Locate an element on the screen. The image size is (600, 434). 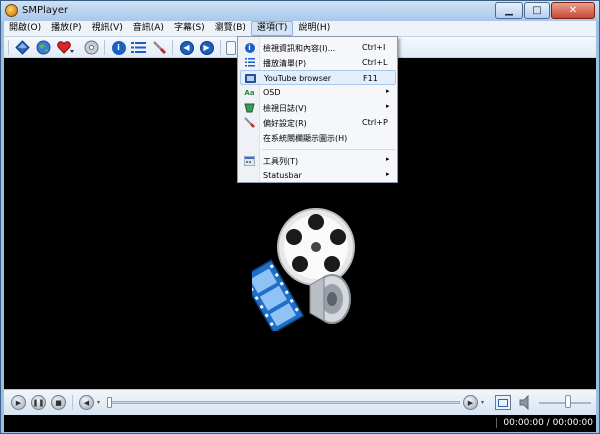
toolbar-grip is located at coordinates (8, 47).